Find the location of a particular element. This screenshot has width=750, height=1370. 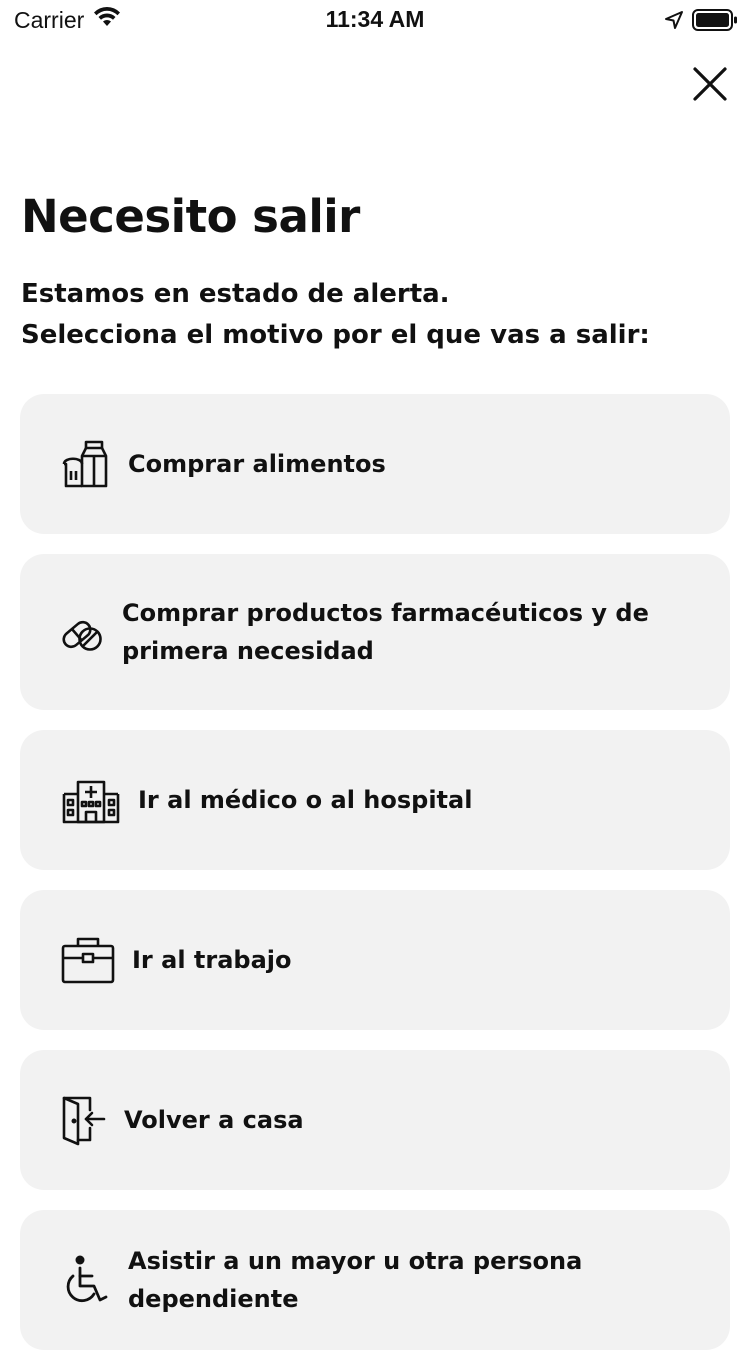

option-ir-medico-hospital: Ir al médico o al hospital is located at coordinates (375, 800).